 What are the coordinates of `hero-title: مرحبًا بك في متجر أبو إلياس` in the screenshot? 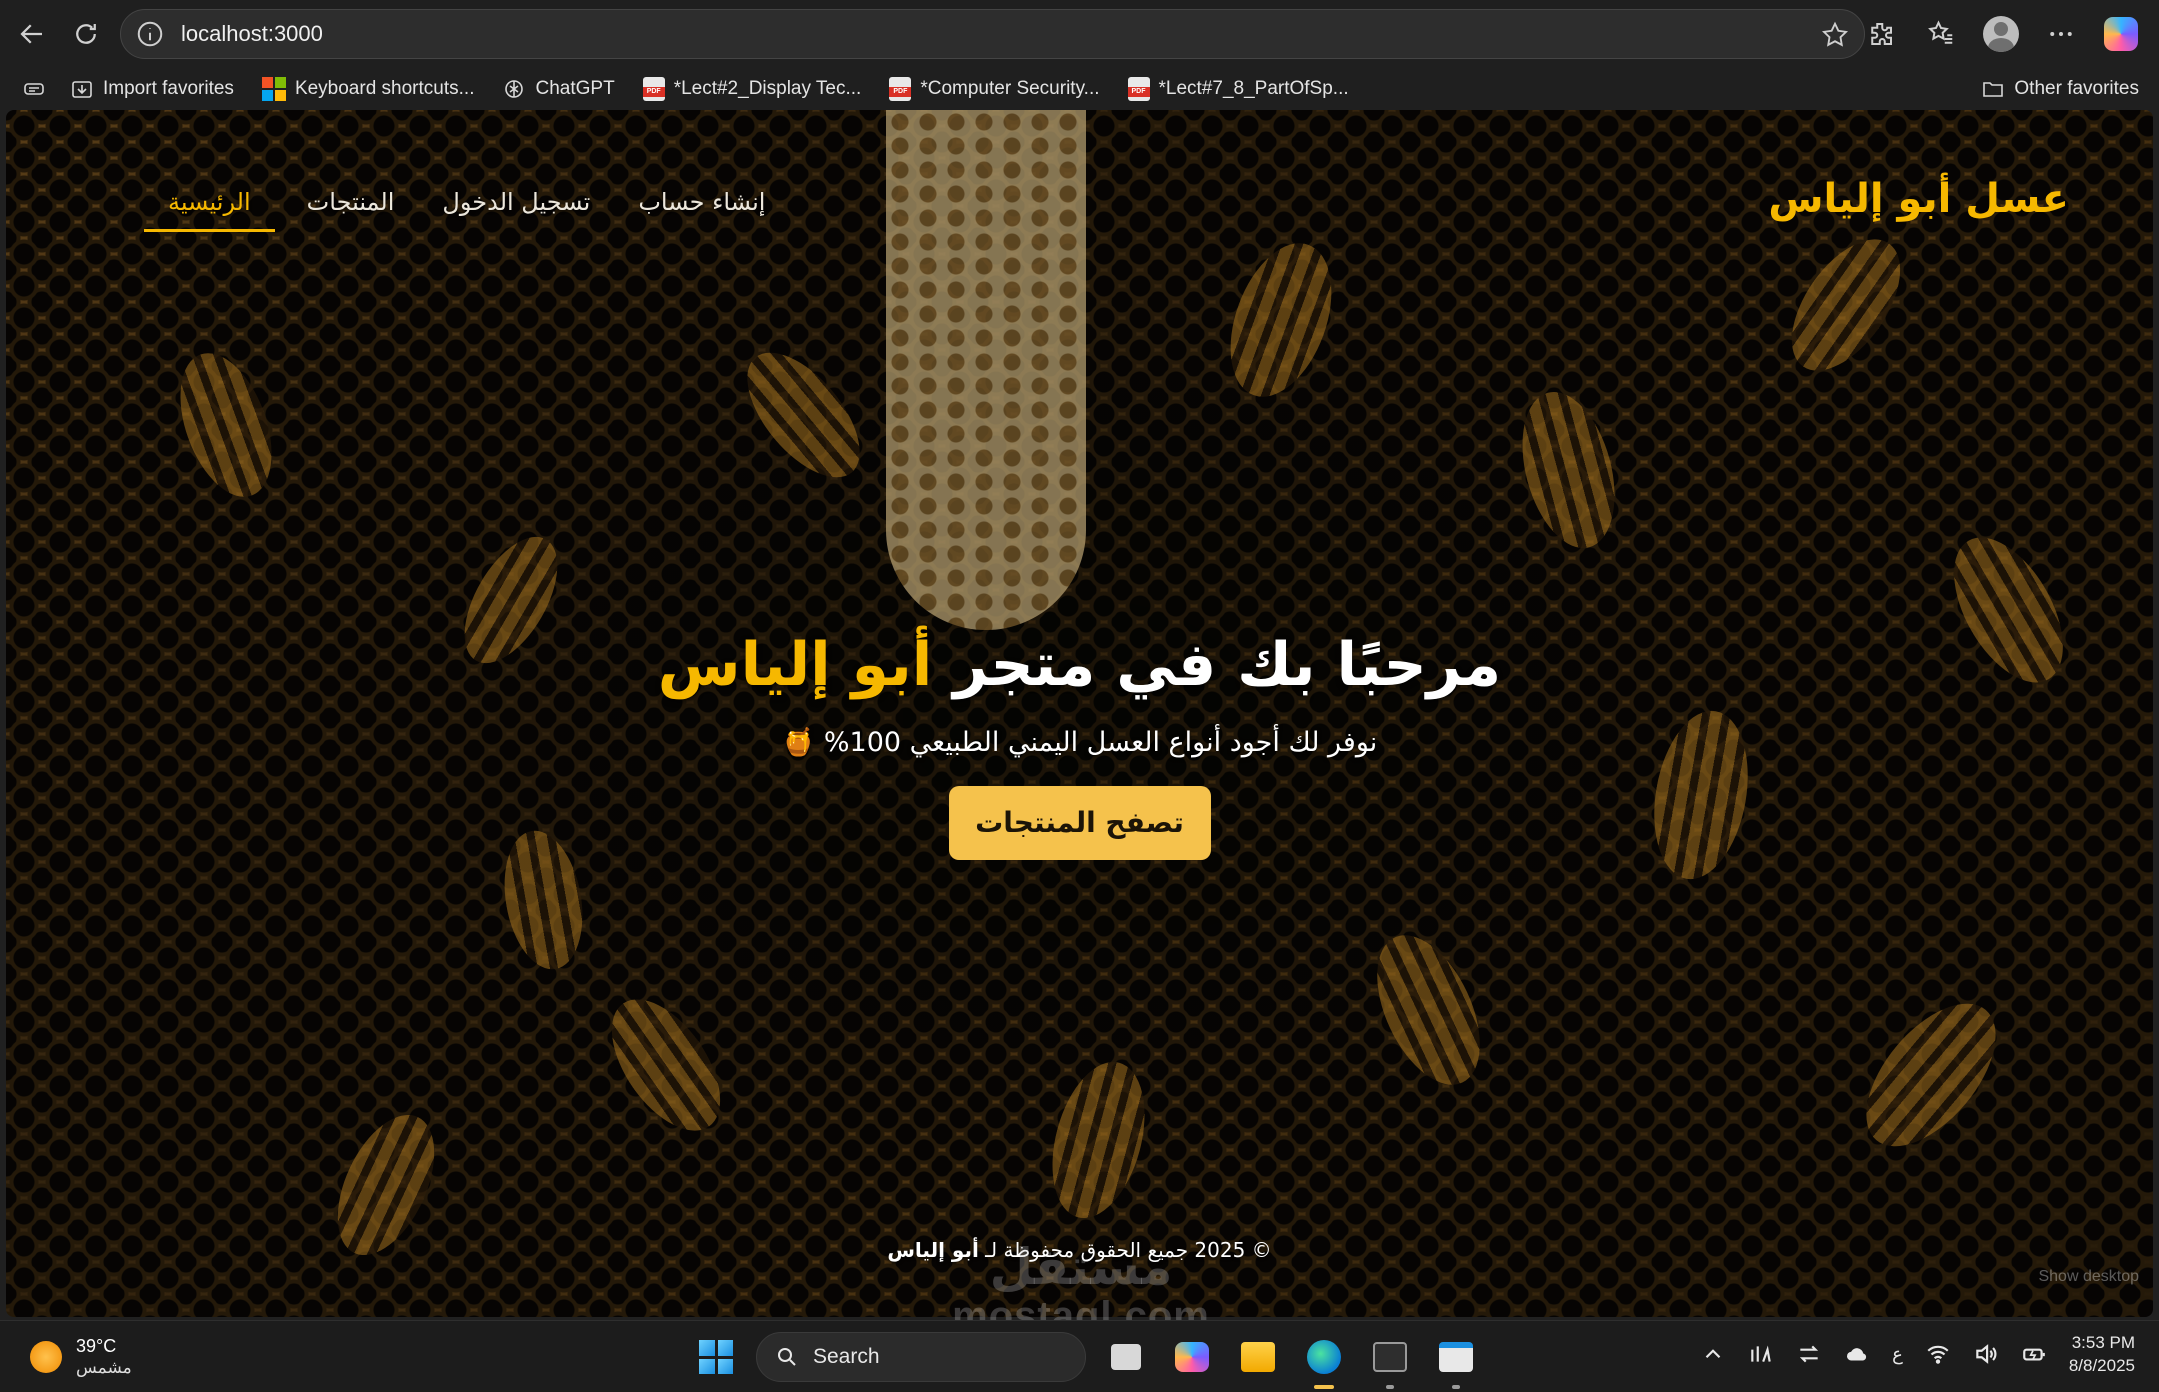 It's located at (1079, 665).